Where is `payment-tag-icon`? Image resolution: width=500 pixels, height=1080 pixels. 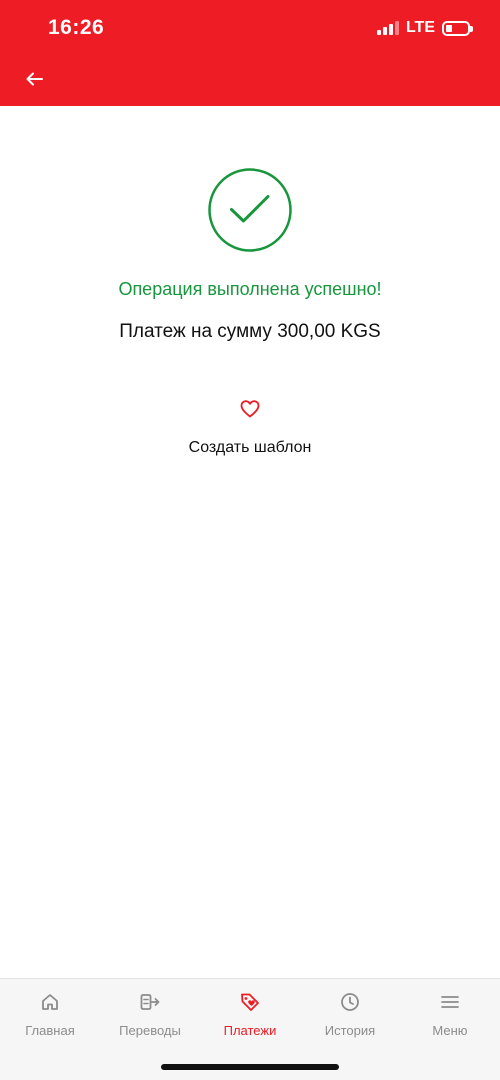 payment-tag-icon is located at coordinates (250, 1002).